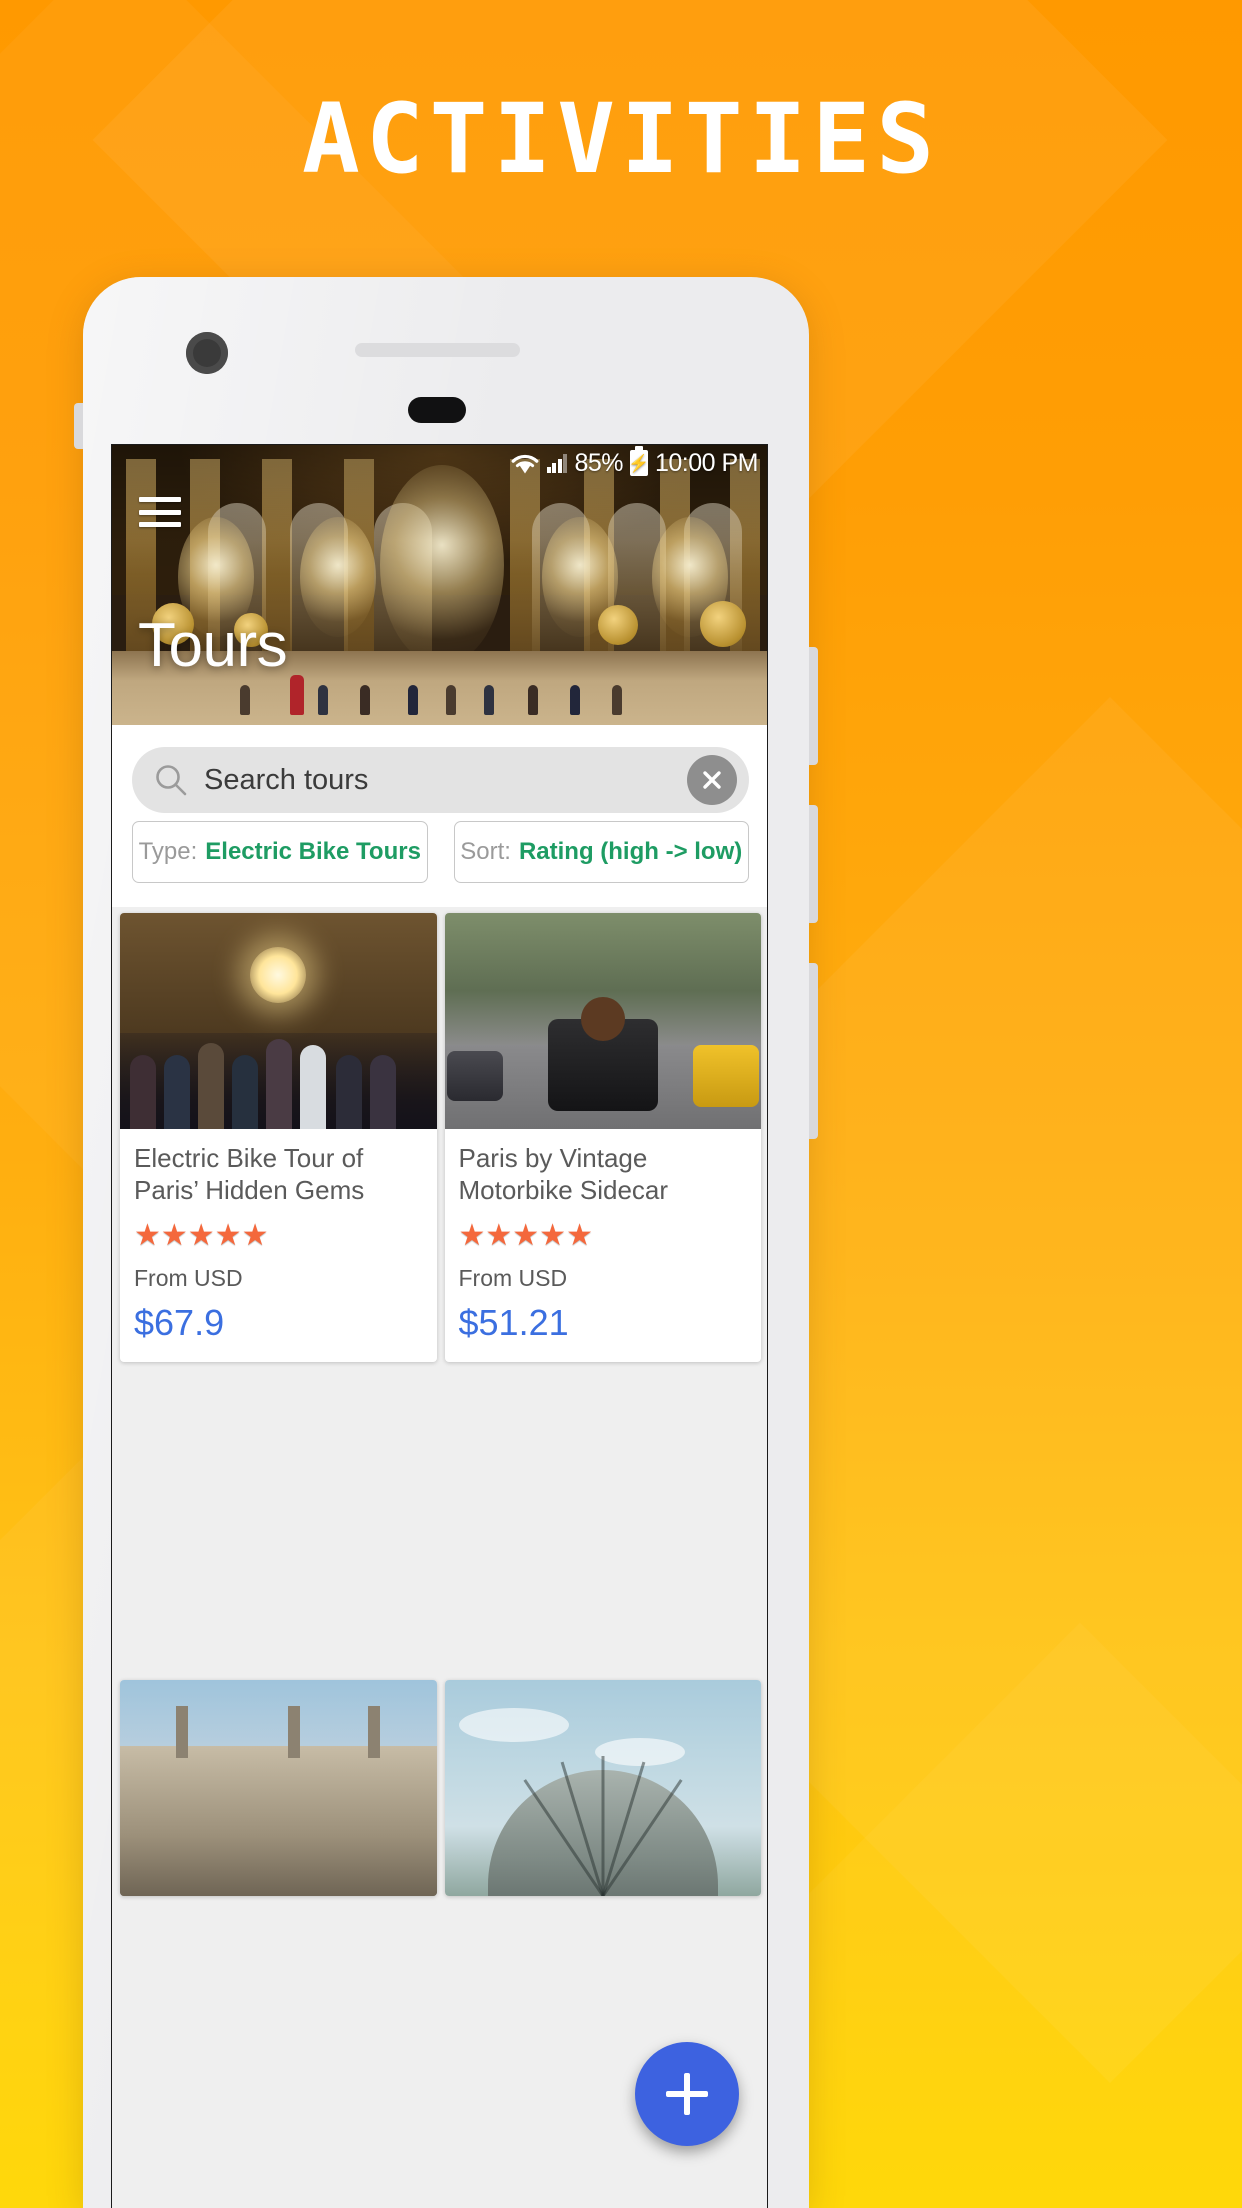  I want to click on add-button, so click(687, 2094).